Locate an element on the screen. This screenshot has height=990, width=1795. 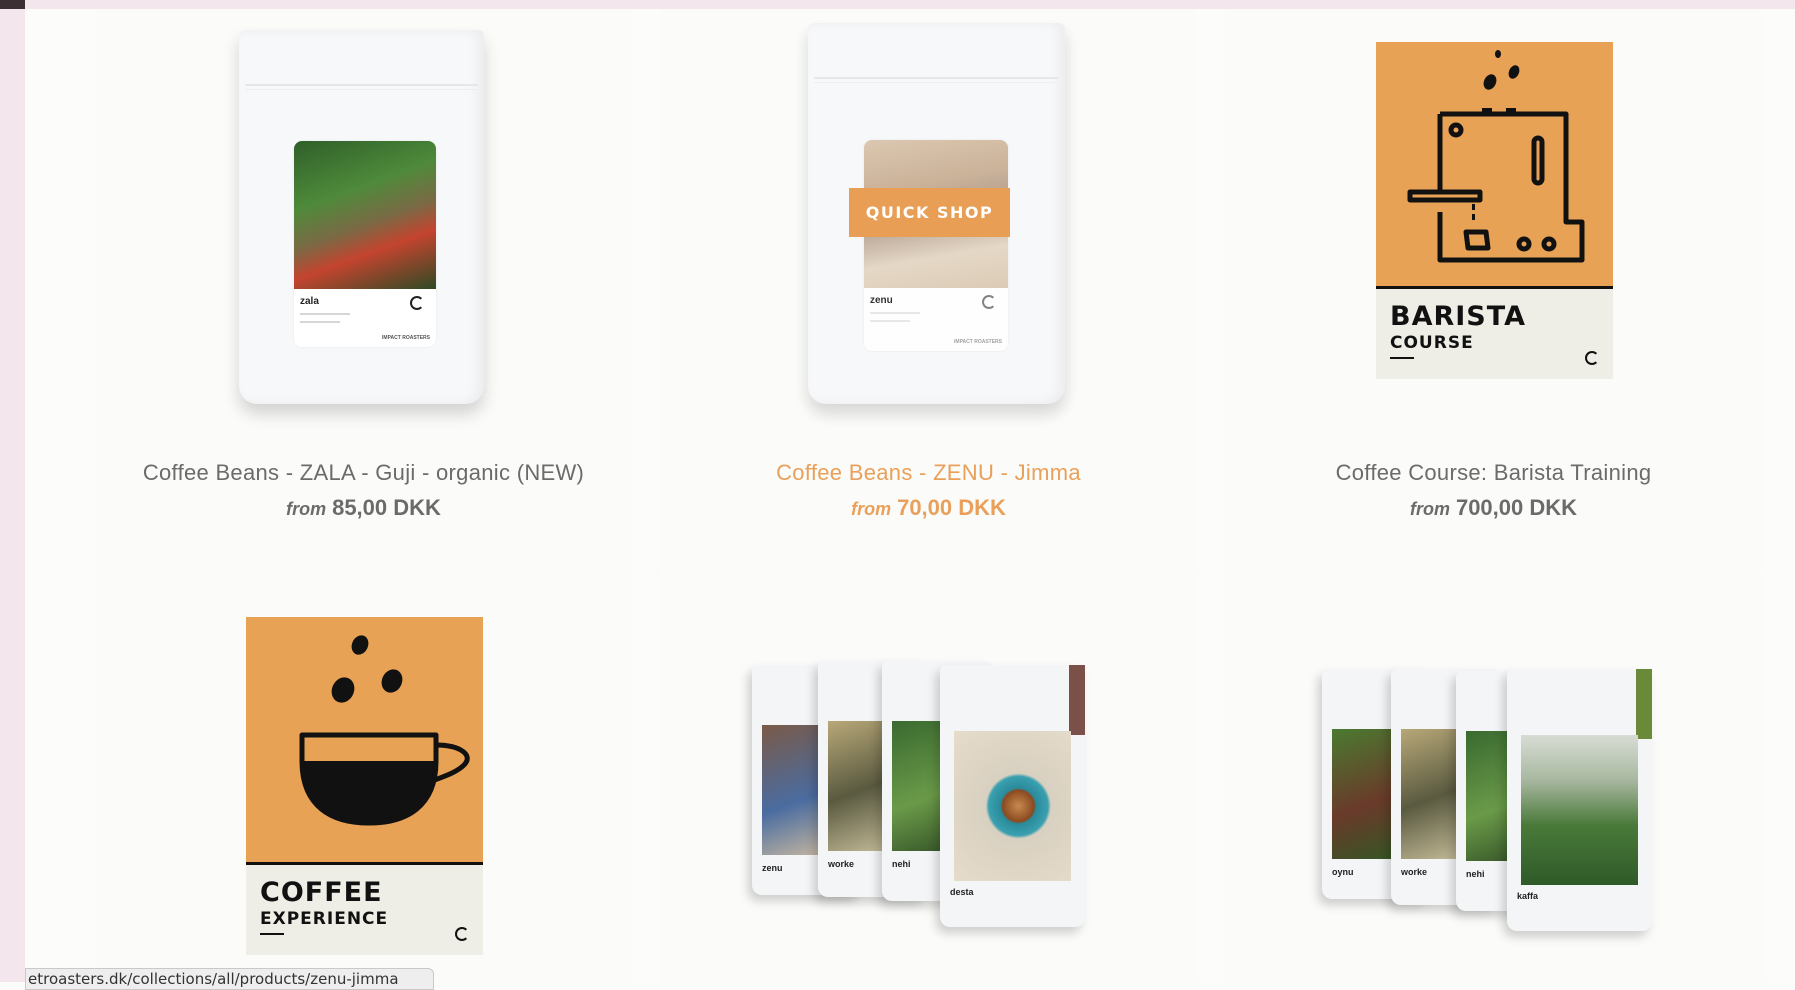
product-image-zala: zala IMPACT ROASTERS is located at coordinates (363, 217).